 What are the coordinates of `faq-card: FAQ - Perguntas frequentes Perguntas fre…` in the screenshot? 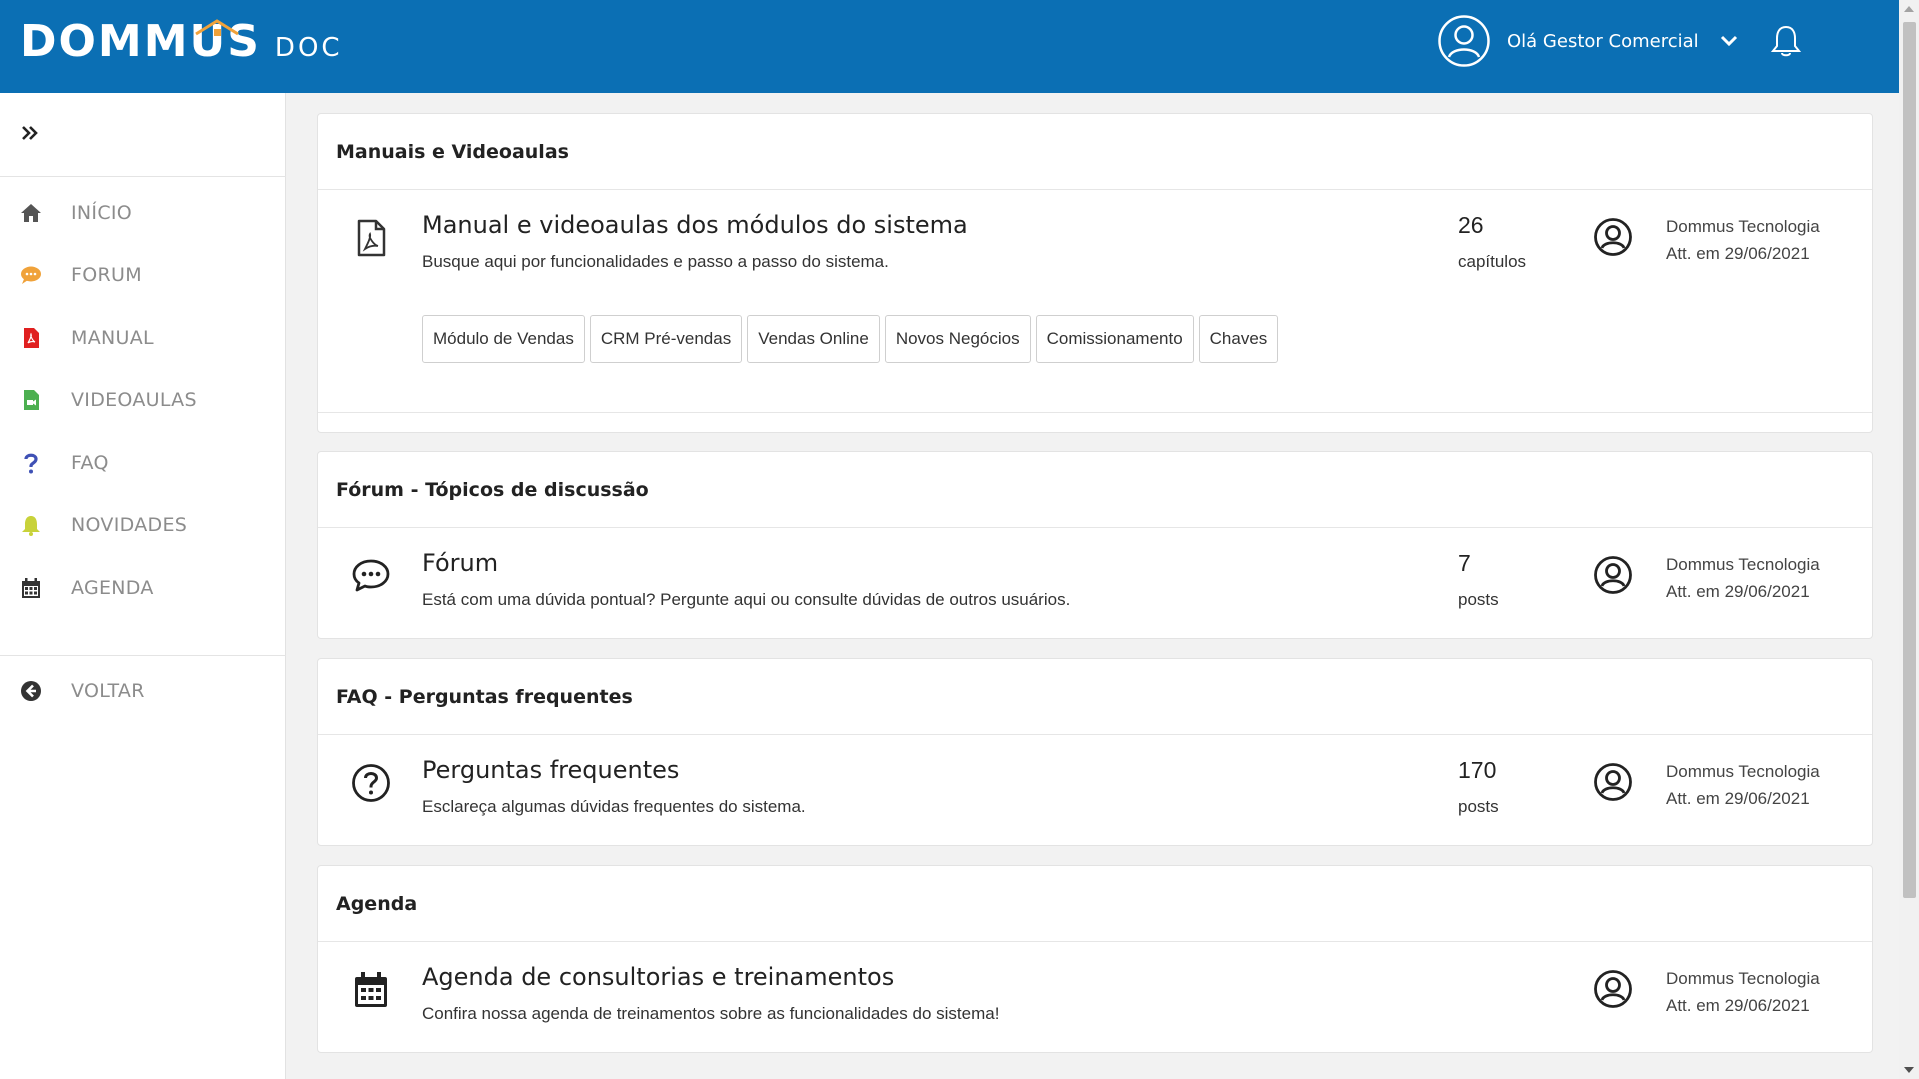 It's located at (1095, 752).